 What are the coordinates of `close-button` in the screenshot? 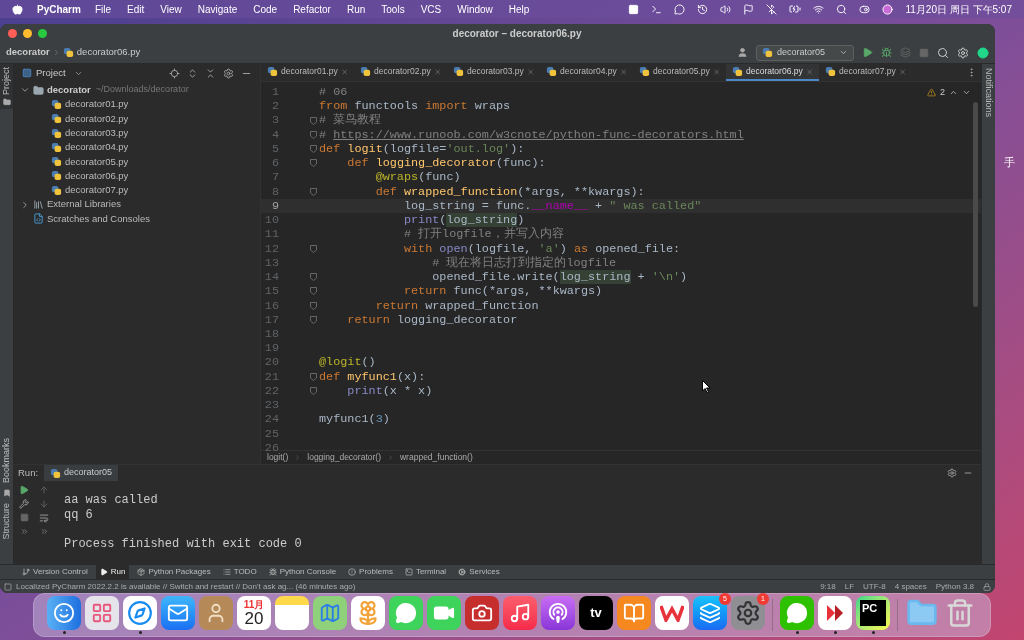 It's located at (12, 33).